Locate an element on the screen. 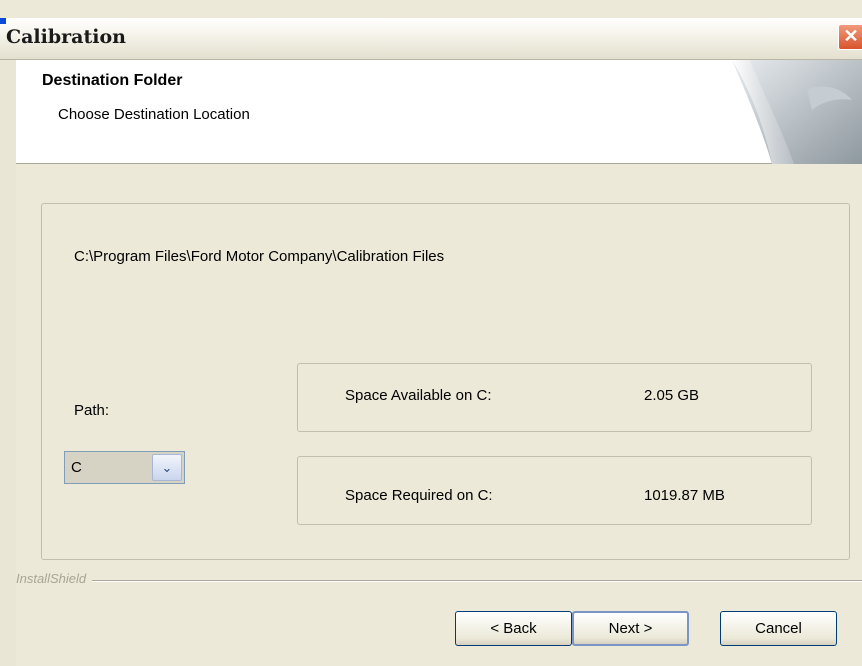 The image size is (862, 666). title-bar: Calibration ✕ is located at coordinates (431, 39).